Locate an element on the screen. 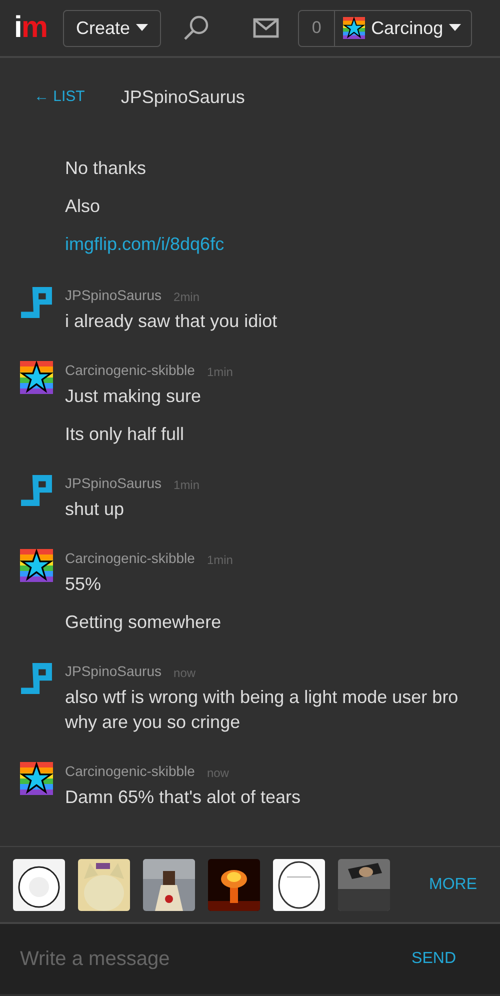 This screenshot has height=996, width=500. message-text: i already saw that you idiot is located at coordinates (171, 321).